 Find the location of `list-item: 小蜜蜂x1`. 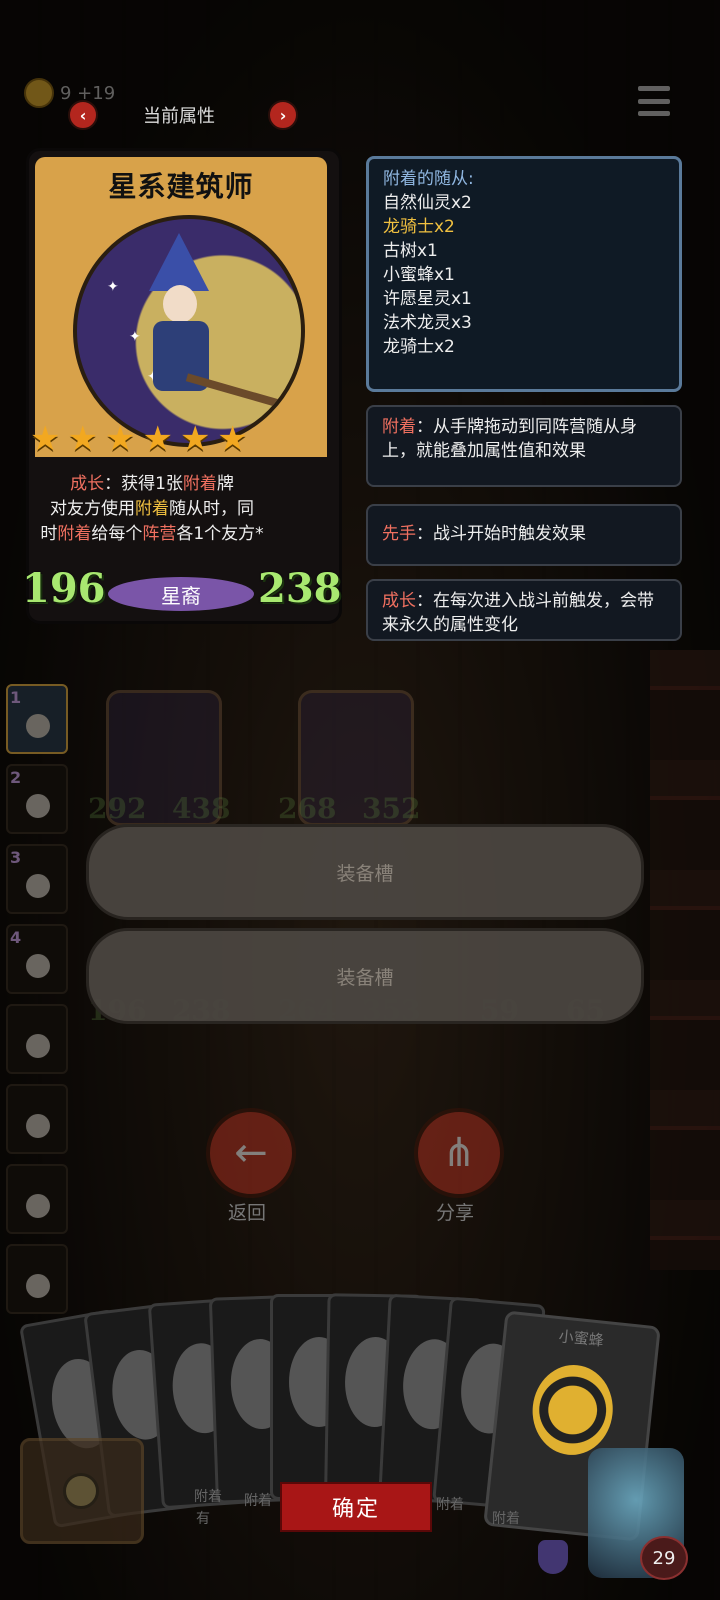

list-item: 小蜜蜂x1 is located at coordinates (419, 275).